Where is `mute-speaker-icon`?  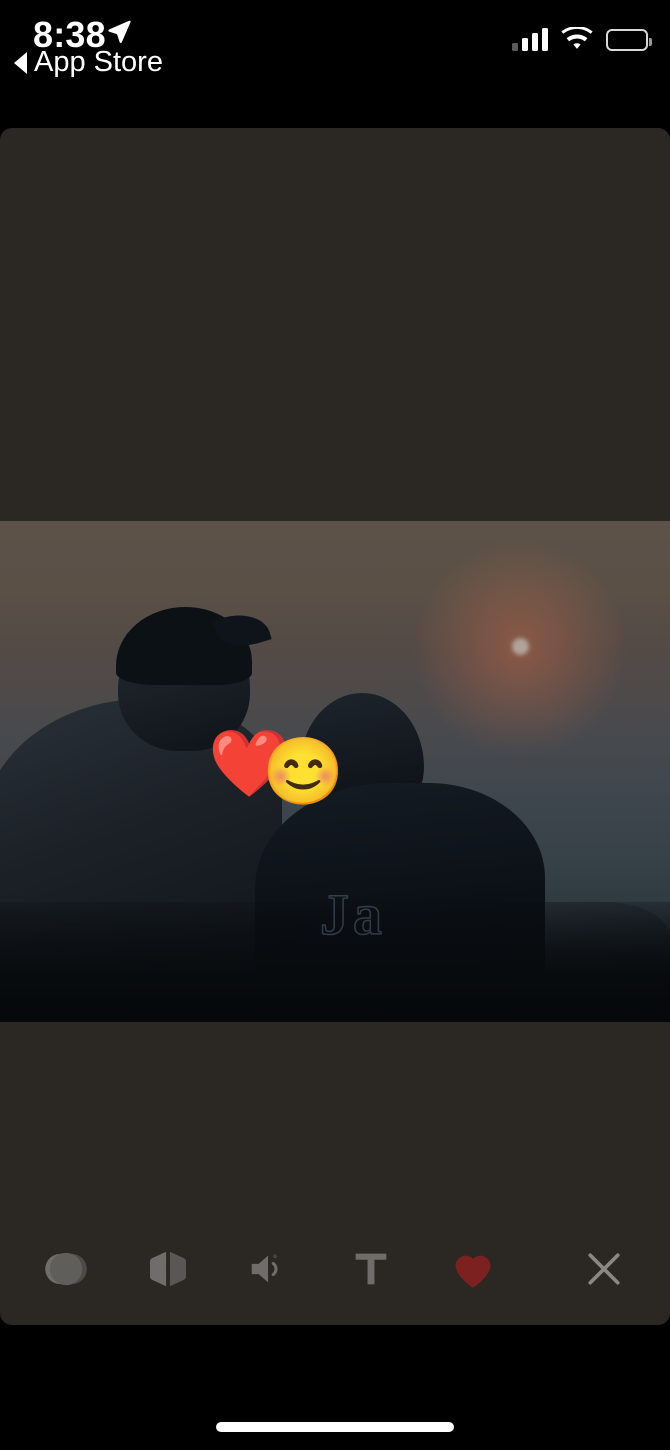
mute-speaker-icon is located at coordinates (265, 1268).